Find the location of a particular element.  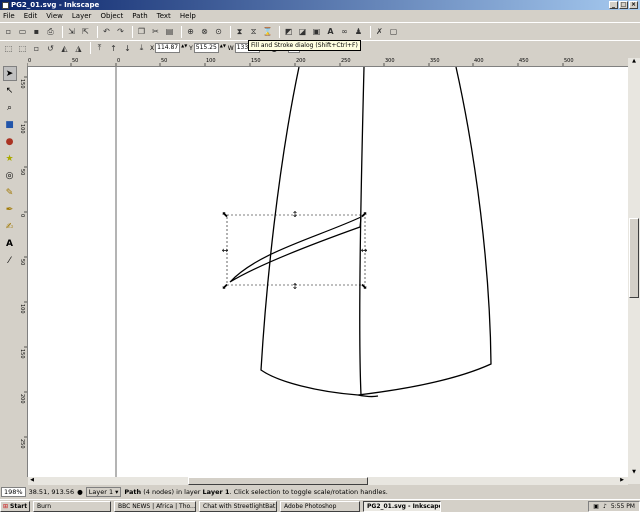

x-spin-icon: ▲▼ is located at coordinates (184, 48).